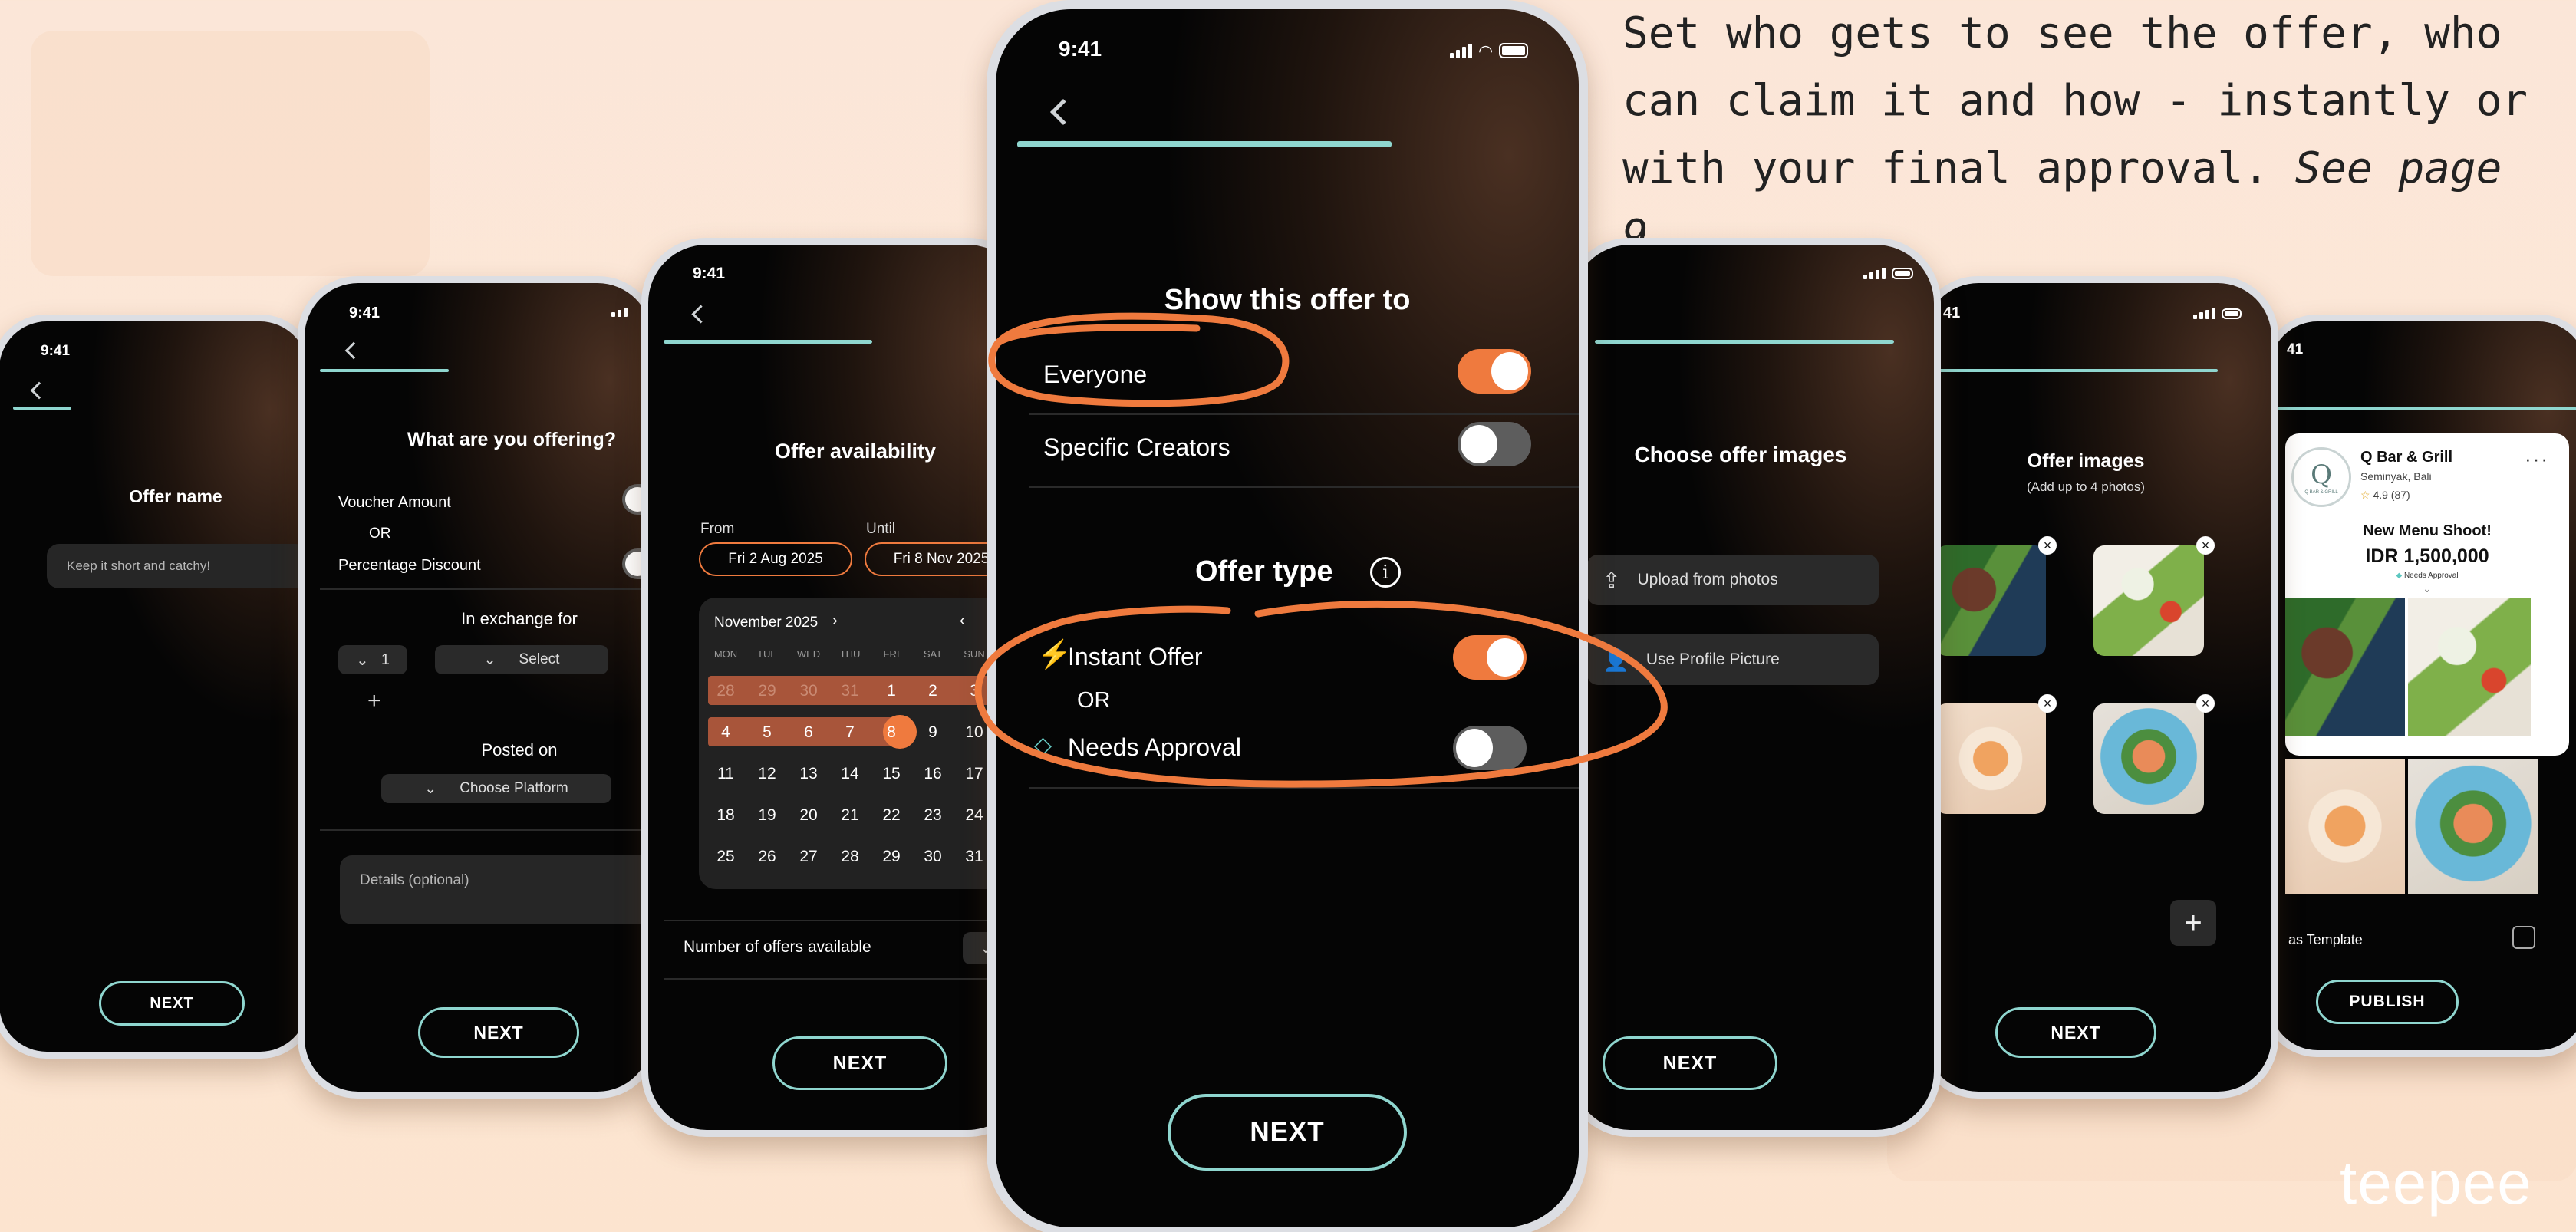 Image resolution: width=2576 pixels, height=1232 pixels. Describe the element at coordinates (1139, 359) in the screenshot. I see `everyone-circle-annotation` at that location.